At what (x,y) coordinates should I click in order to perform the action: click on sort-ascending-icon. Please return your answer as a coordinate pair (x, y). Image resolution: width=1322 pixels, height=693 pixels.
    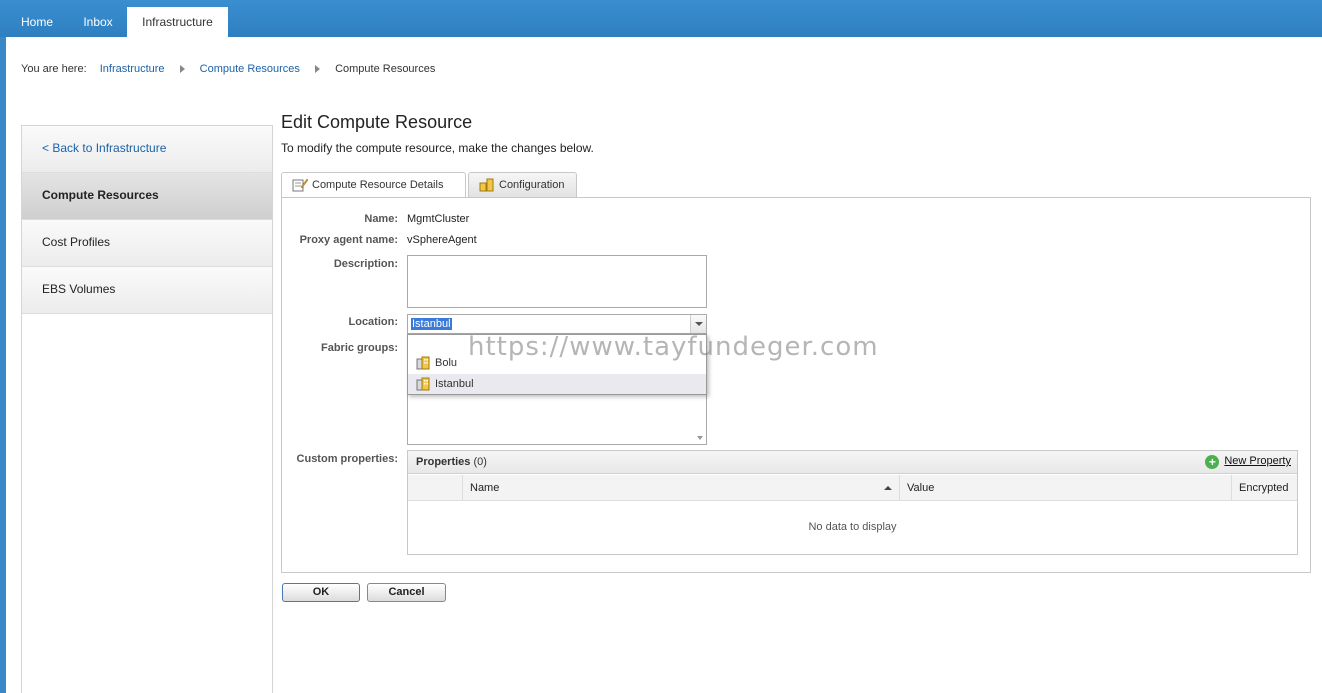
    Looking at the image, I should click on (888, 488).